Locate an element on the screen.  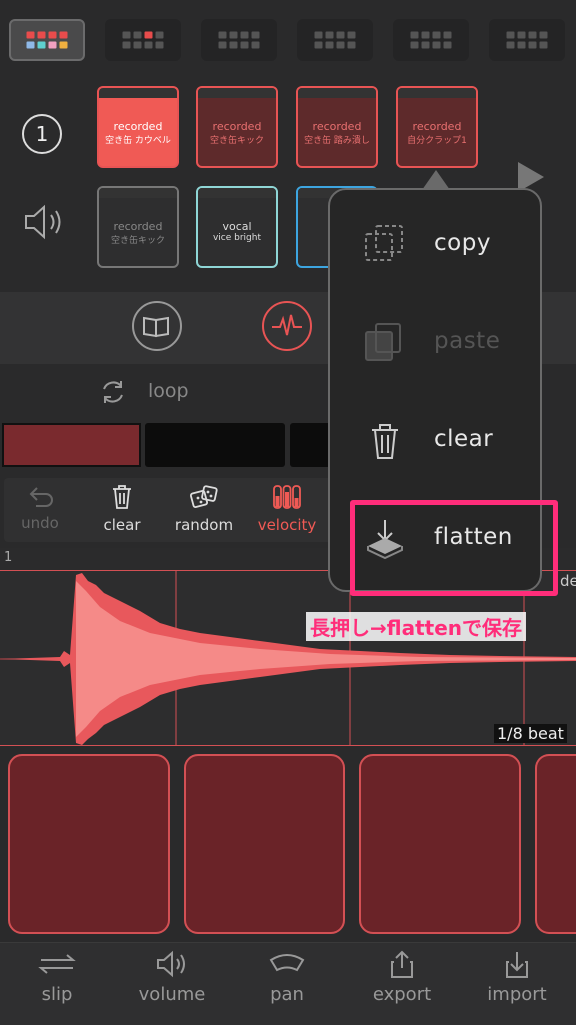
sample-pad-4: recorded 自分クラップ1 is located at coordinates (437, 127).